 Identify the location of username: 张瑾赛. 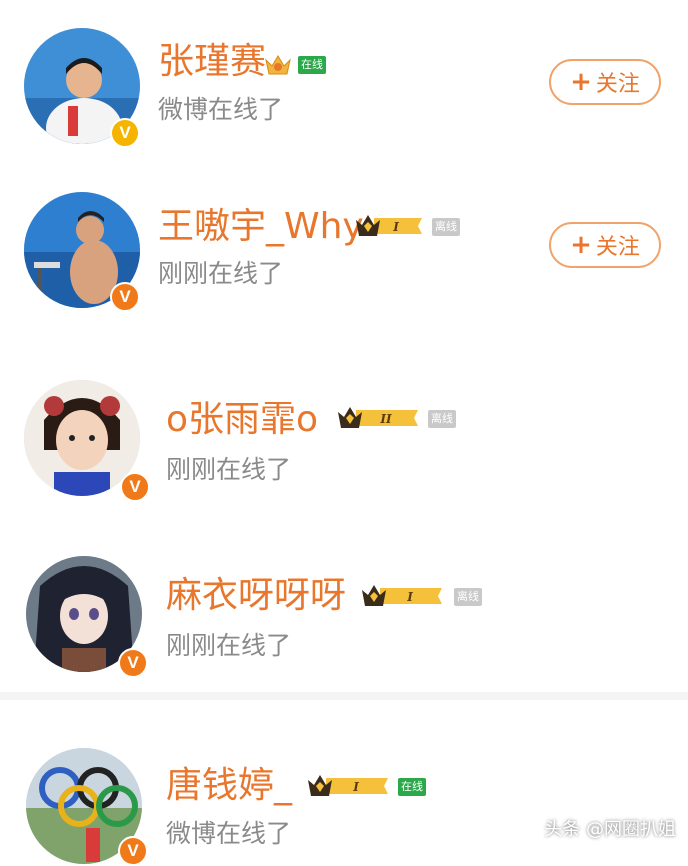
(212, 62).